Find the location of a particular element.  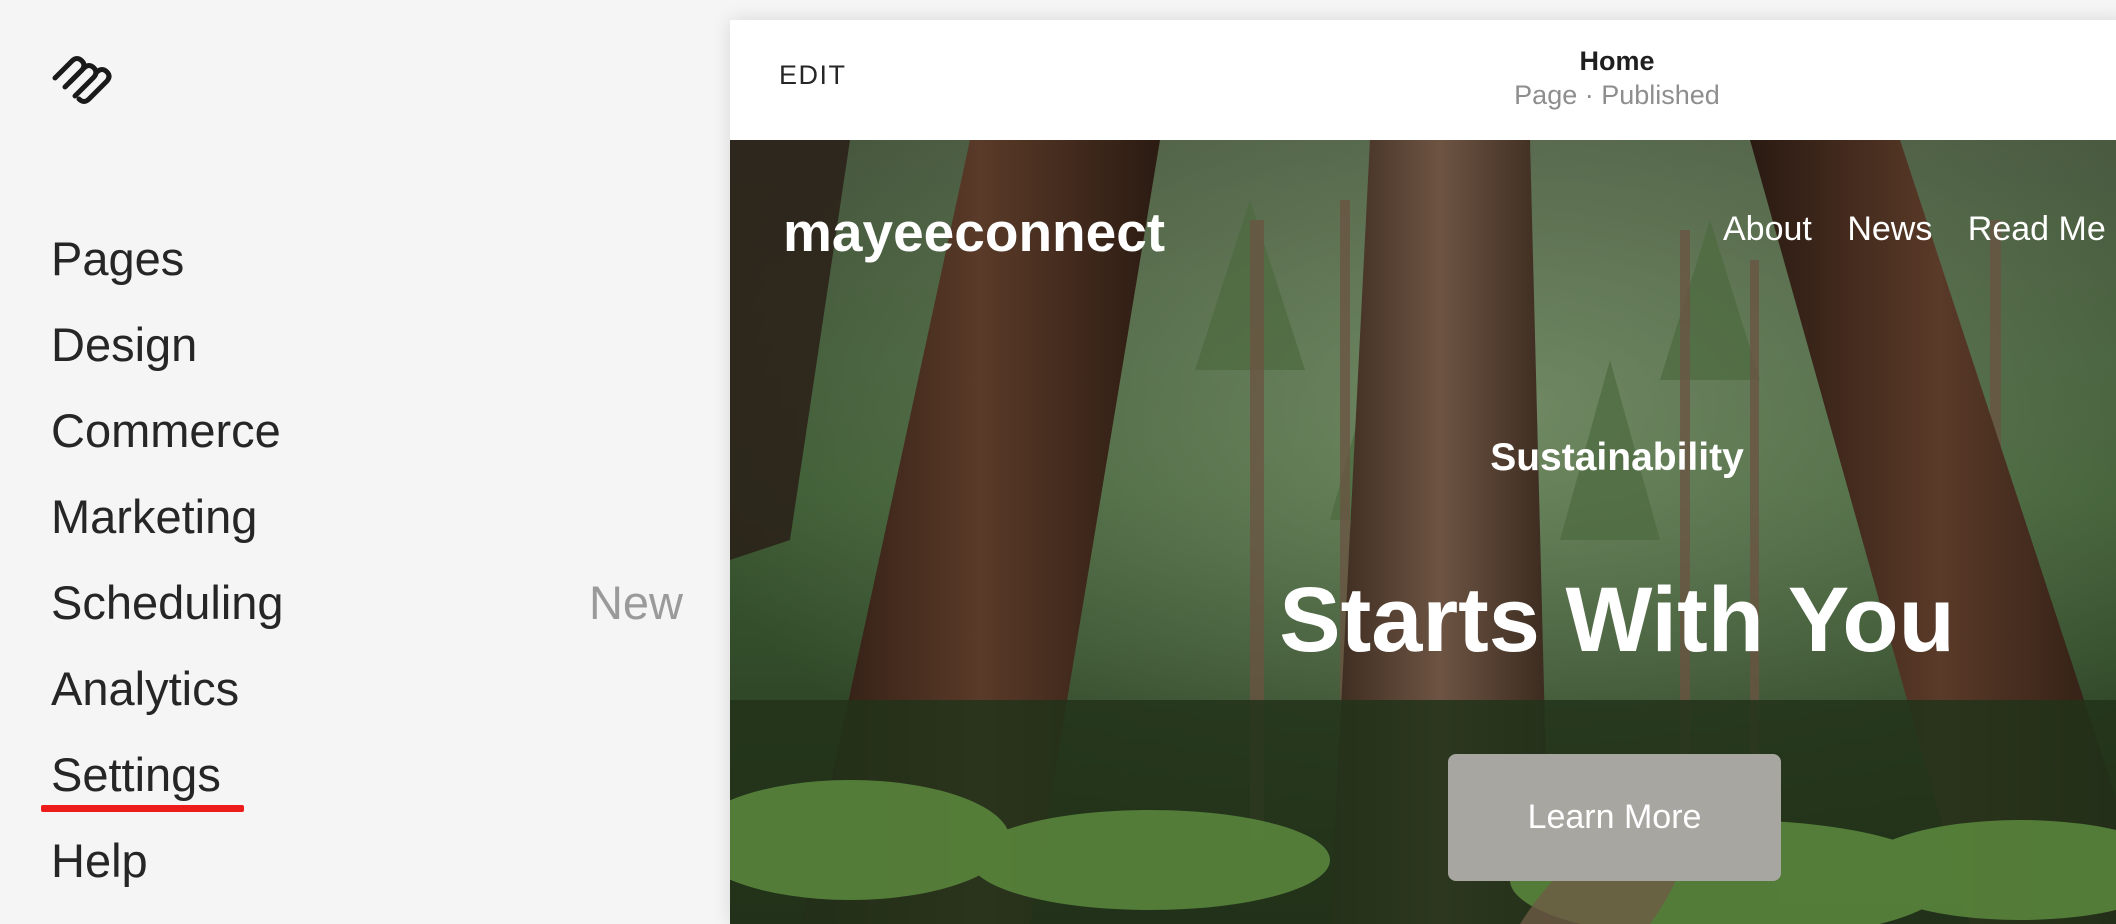

hero-title: Starts With You is located at coordinates (1617, 620).